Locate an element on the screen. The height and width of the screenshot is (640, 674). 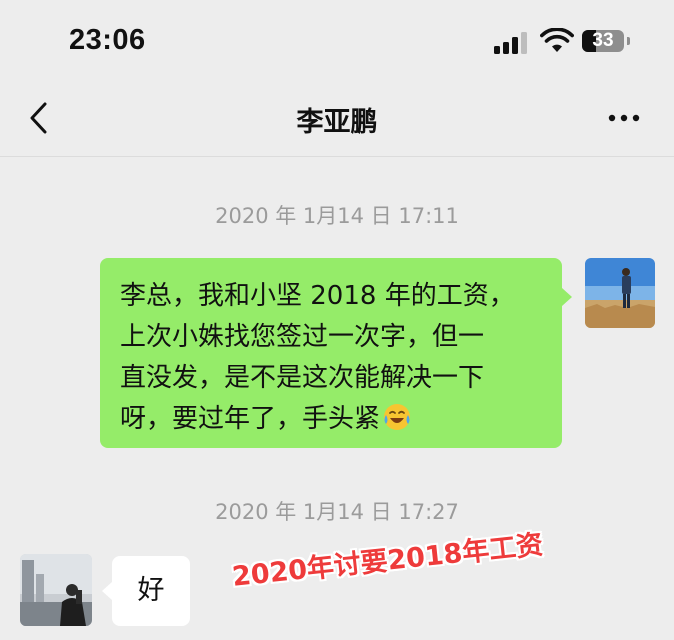
message-line-last: 呀，要过年了，手头紧 is located at coordinates (333, 419).